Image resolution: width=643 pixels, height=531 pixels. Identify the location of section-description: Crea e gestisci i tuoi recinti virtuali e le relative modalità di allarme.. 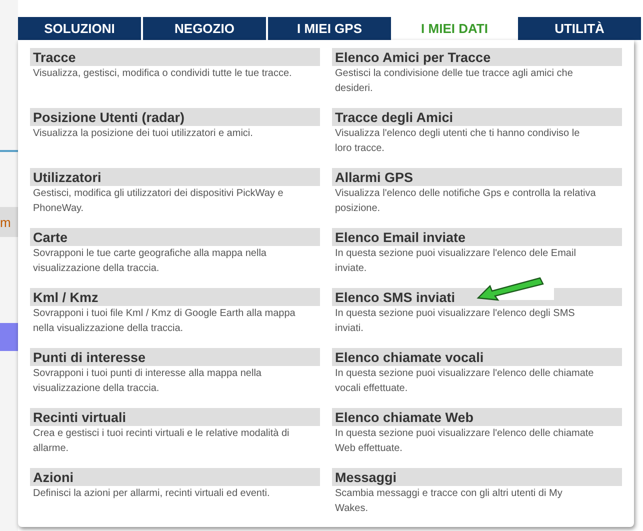
(161, 441).